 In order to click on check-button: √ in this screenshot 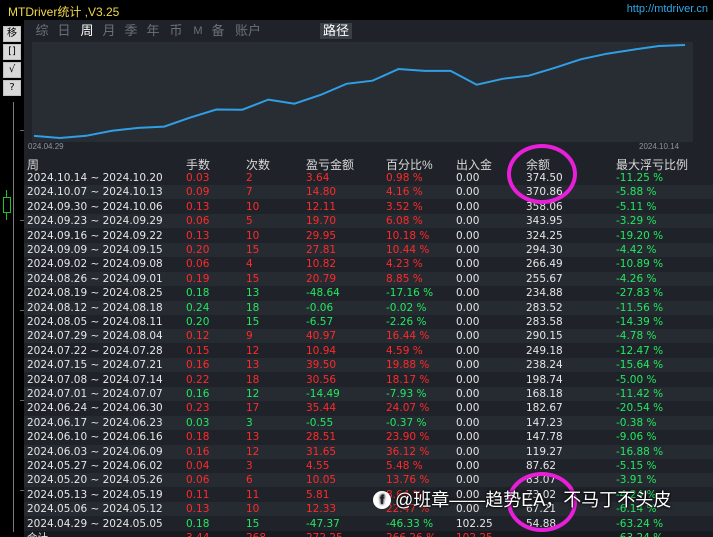, I will do `click(12, 70)`.